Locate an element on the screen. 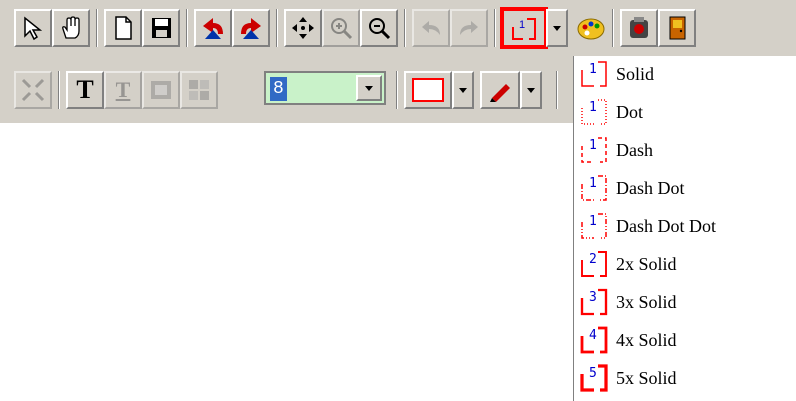 The width and height of the screenshot is (796, 401). tools-icon is located at coordinates (639, 28).